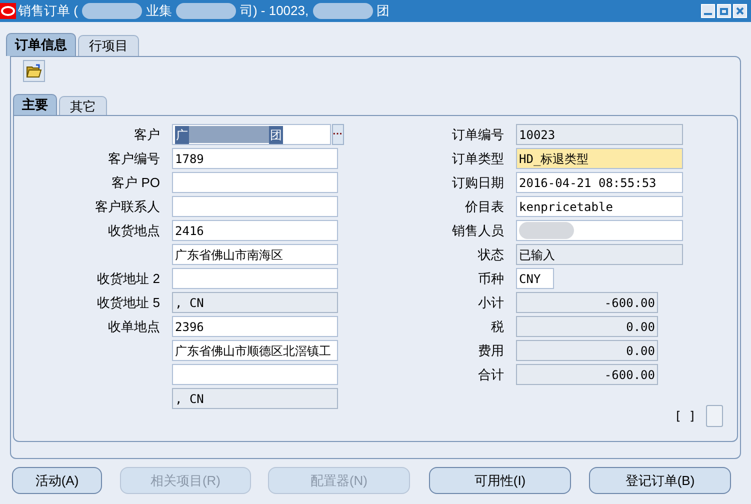 This screenshot has height=504, width=751. Describe the element at coordinates (491, 374) in the screenshot. I see `field-label: 合计` at that location.